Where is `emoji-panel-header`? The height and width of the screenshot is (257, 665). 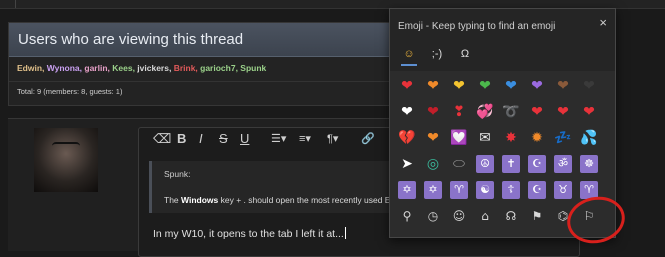 emoji-panel-header is located at coordinates (502, 40).